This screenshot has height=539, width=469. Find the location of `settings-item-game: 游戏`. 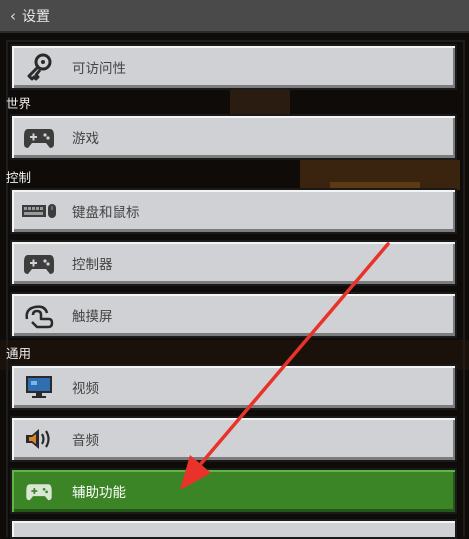

settings-item-game: 游戏 is located at coordinates (233, 137).